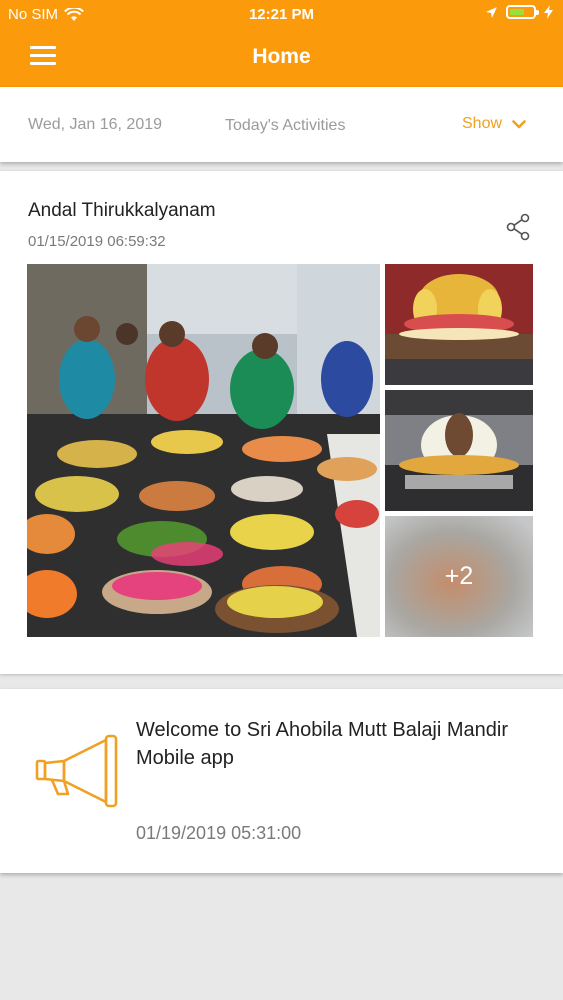  I want to click on app-header: No SIM 12:21 PM Home, so click(281, 43).